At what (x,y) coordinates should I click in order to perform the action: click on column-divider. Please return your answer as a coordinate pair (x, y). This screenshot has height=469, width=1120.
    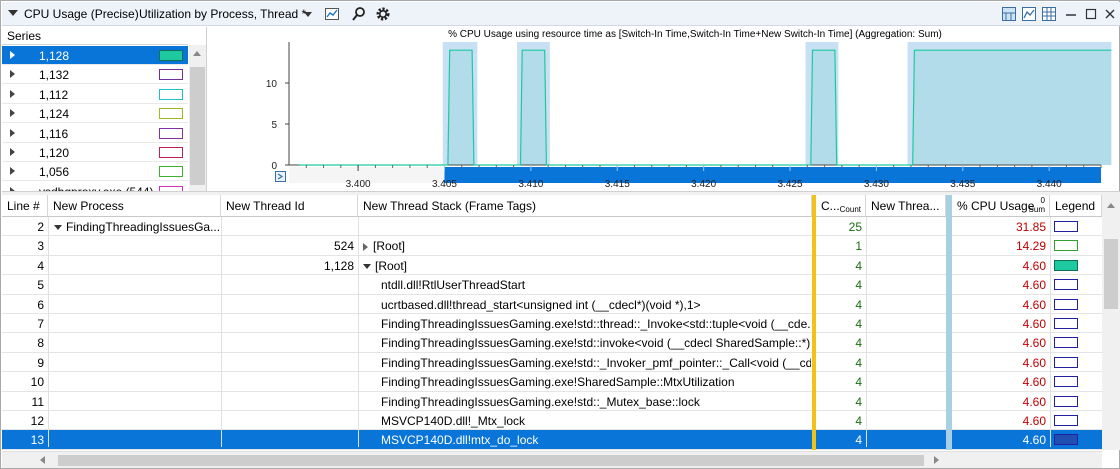
    Looking at the image, I should click on (866, 332).